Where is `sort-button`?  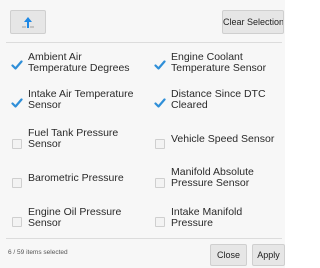
sort-button is located at coordinates (28, 22).